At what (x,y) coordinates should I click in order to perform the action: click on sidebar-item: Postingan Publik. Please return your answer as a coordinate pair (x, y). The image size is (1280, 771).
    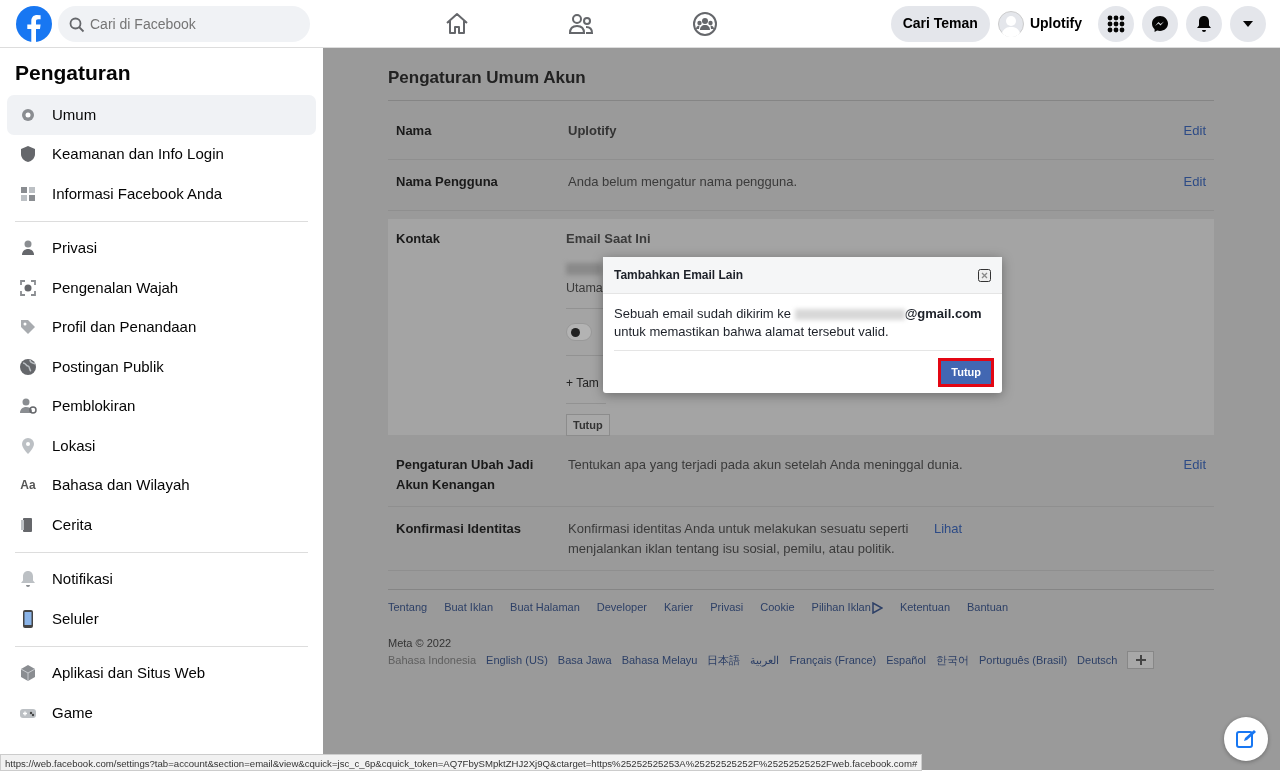
    Looking at the image, I should click on (161, 367).